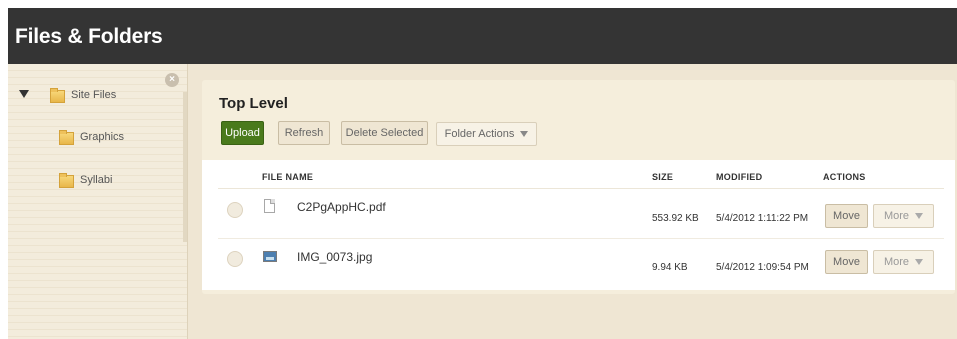  Describe the element at coordinates (102, 136) in the screenshot. I see `sidebar-item-label: Graphics` at that location.